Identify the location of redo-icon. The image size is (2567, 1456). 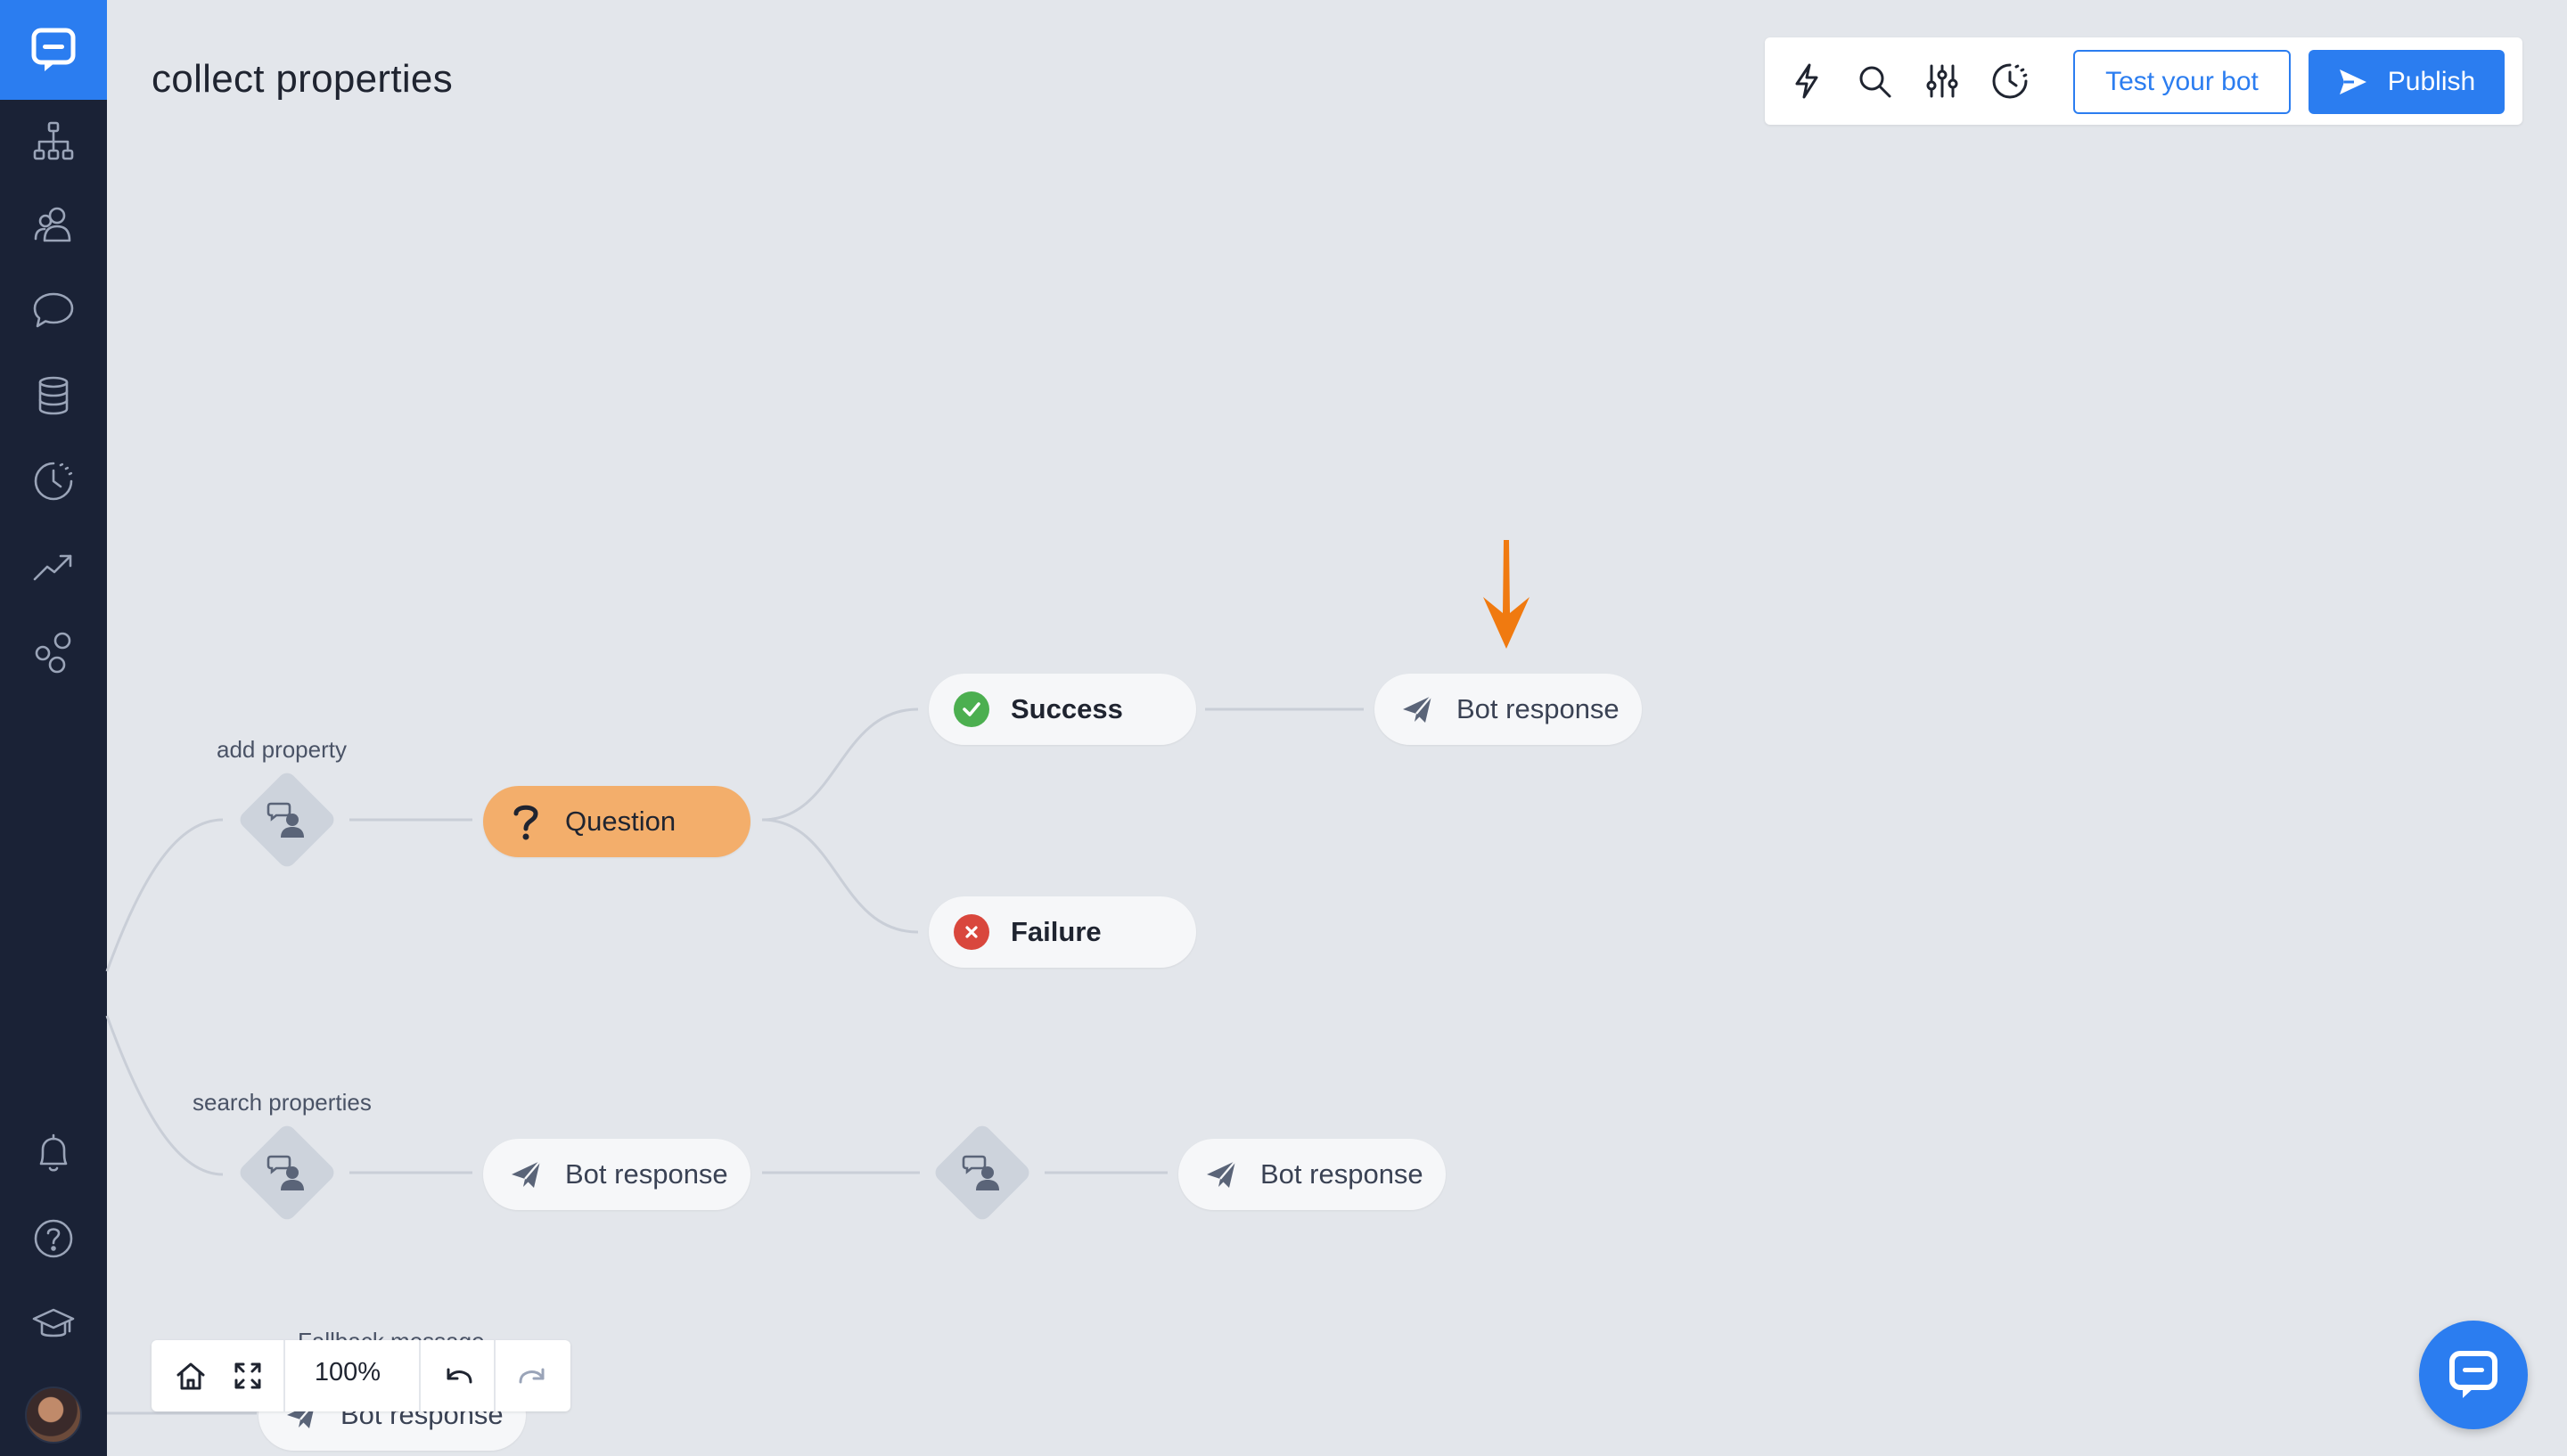
(533, 1376).